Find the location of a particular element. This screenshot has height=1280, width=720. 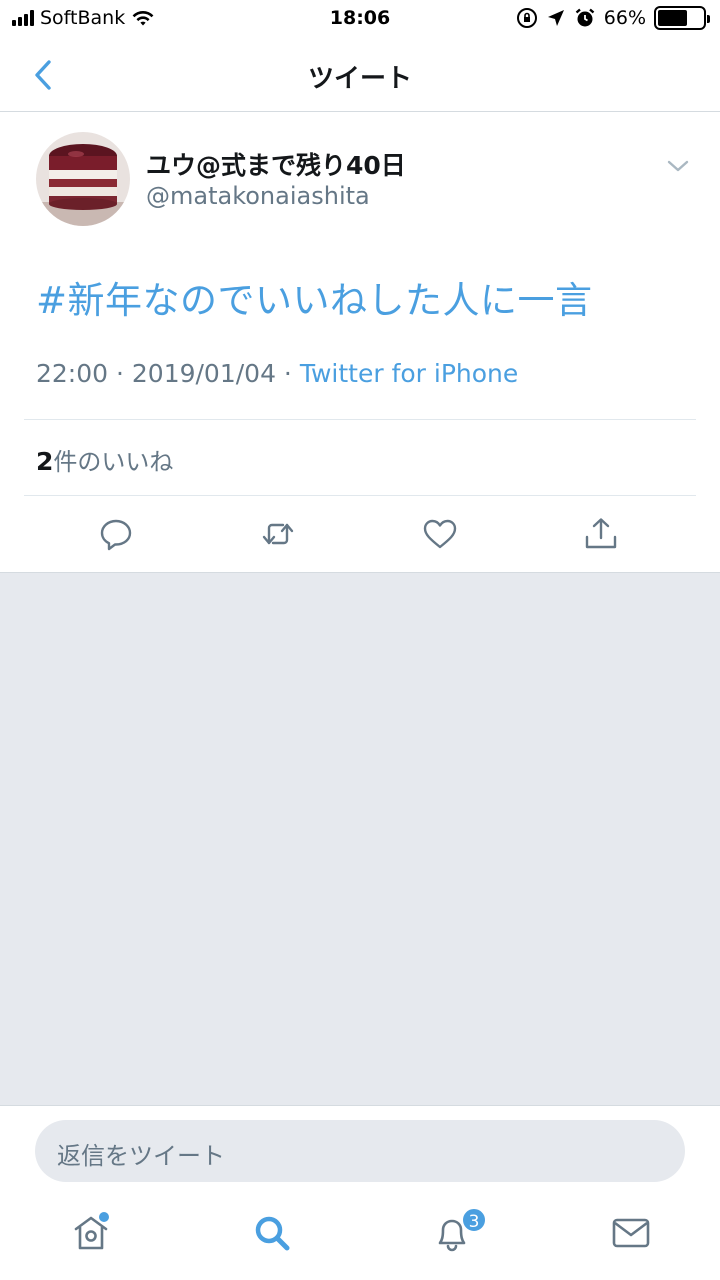

search-icon is located at coordinates (272, 1233).